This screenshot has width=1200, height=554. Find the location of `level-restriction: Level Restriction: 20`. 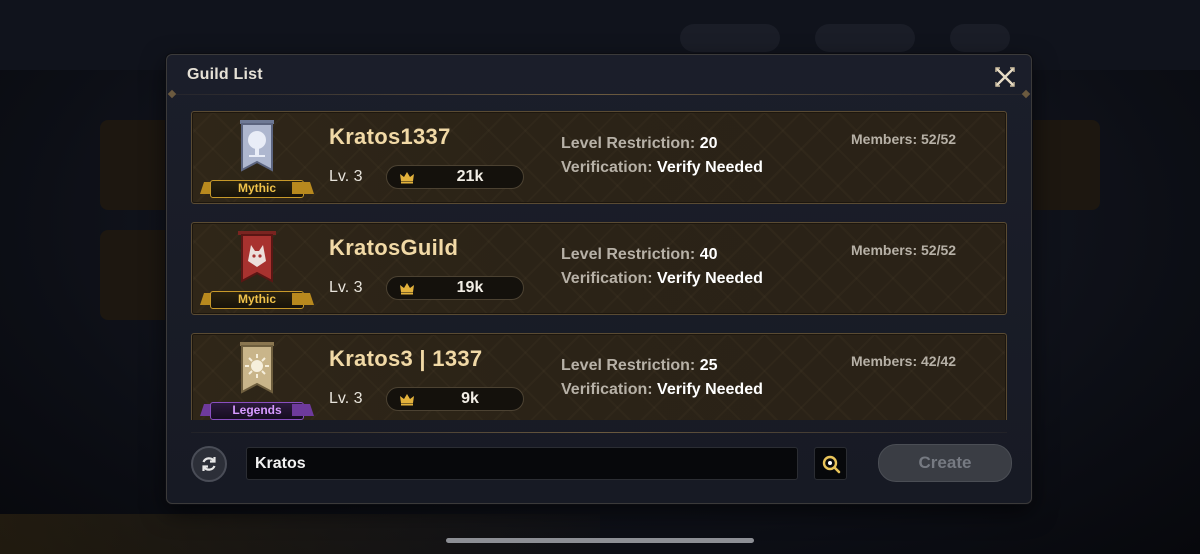

level-restriction: Level Restriction: 20 is located at coordinates (639, 144).